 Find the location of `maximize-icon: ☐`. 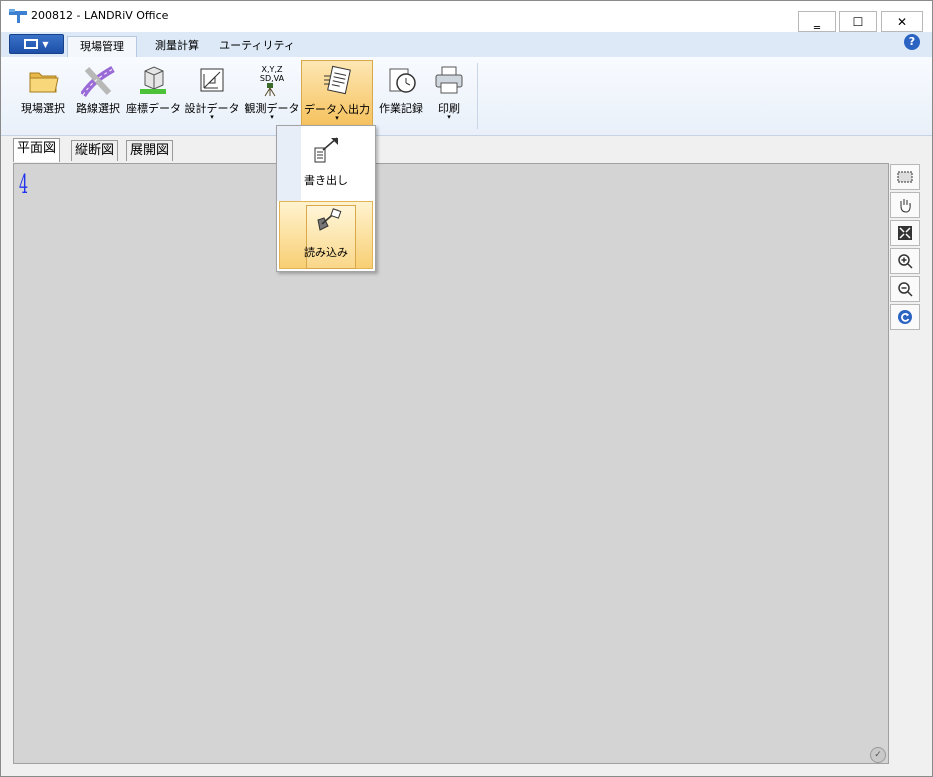

maximize-icon: ☐ is located at coordinates (858, 21).